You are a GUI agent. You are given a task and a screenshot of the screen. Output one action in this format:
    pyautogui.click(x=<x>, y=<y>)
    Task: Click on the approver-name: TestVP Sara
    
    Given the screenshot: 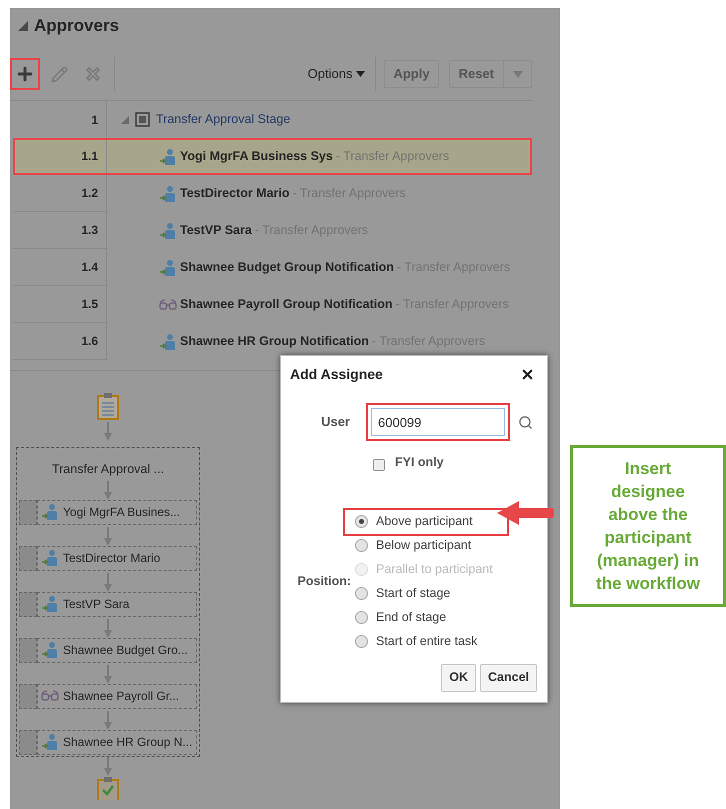 What is the action you would take?
    pyautogui.click(x=216, y=231)
    